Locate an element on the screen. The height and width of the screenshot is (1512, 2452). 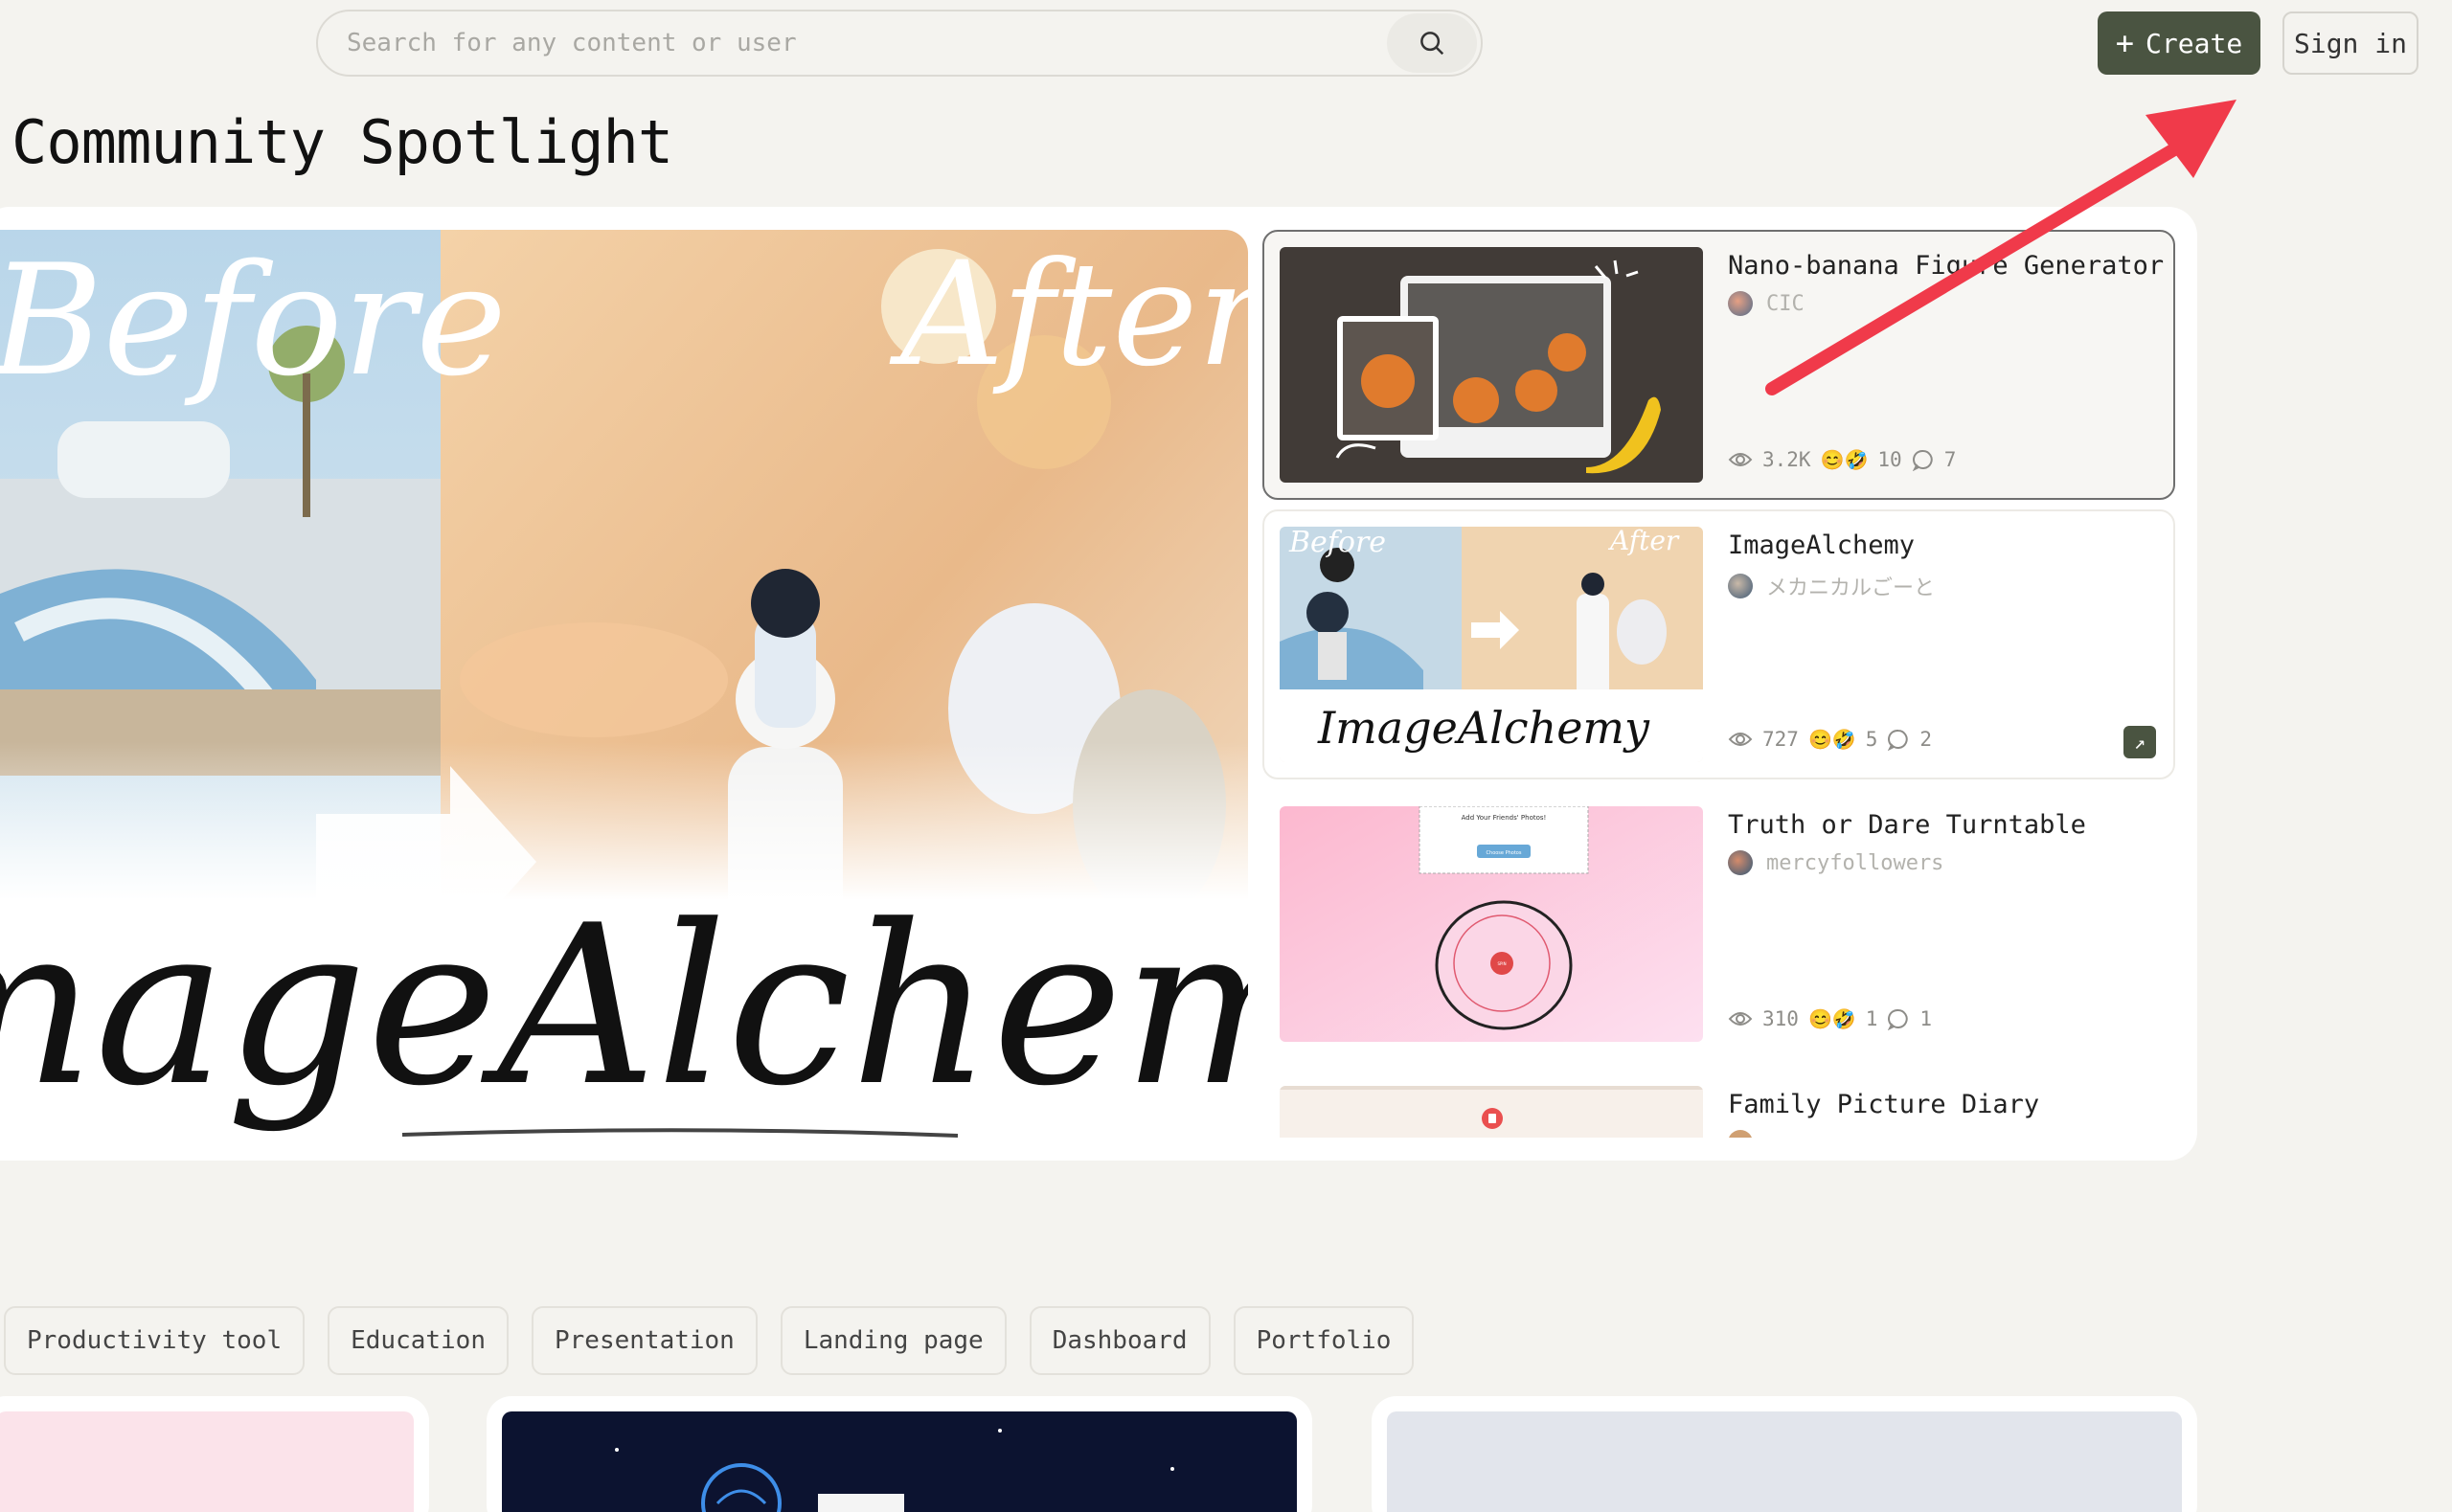
card-title: Nano-banana Figure Generator is located at coordinates (1946, 266).